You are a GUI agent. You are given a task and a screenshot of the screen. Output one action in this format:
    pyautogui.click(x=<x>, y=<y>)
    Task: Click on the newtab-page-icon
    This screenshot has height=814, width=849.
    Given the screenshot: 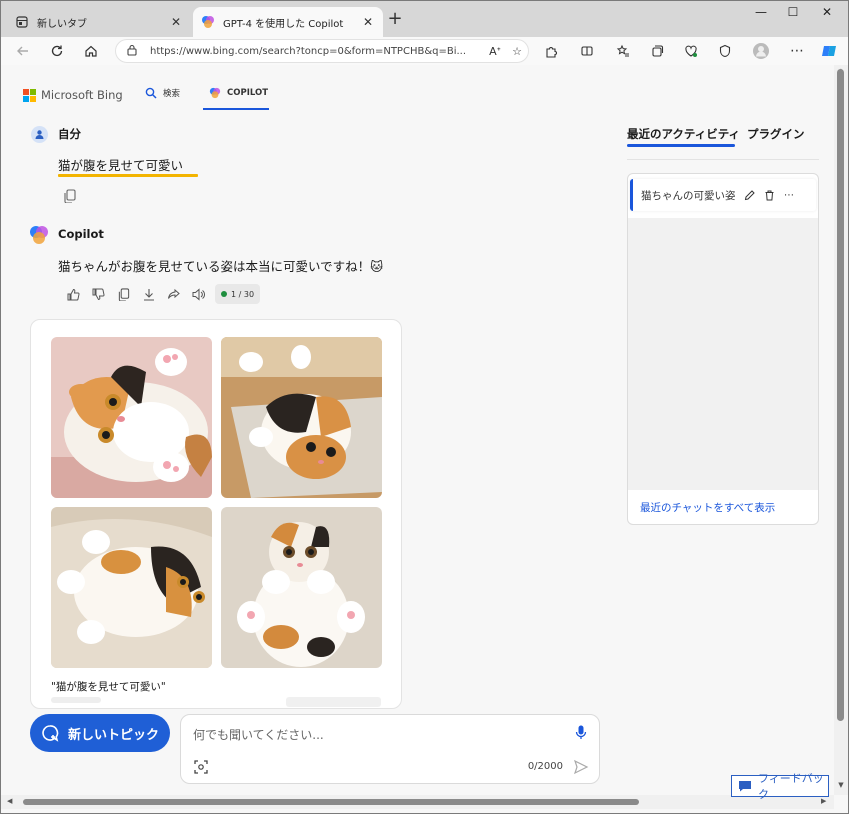 What is the action you would take?
    pyautogui.click(x=22, y=22)
    